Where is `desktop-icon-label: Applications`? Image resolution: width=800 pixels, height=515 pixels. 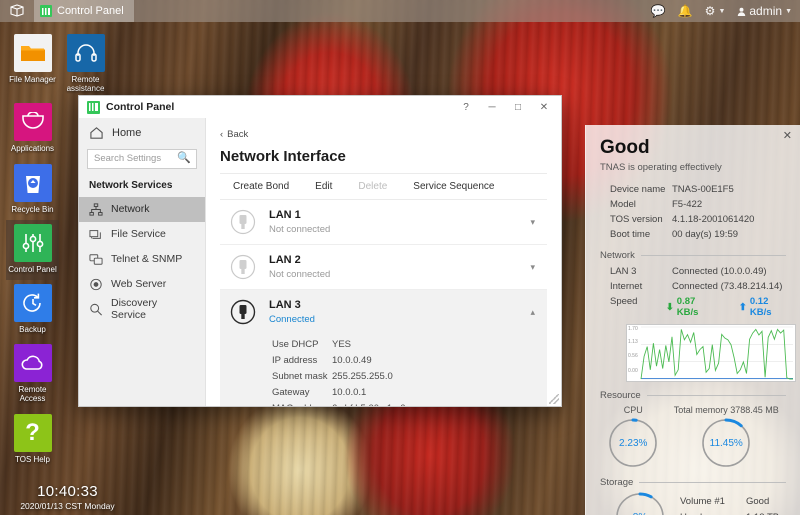 desktop-icon-label: Applications is located at coordinates (32, 149).